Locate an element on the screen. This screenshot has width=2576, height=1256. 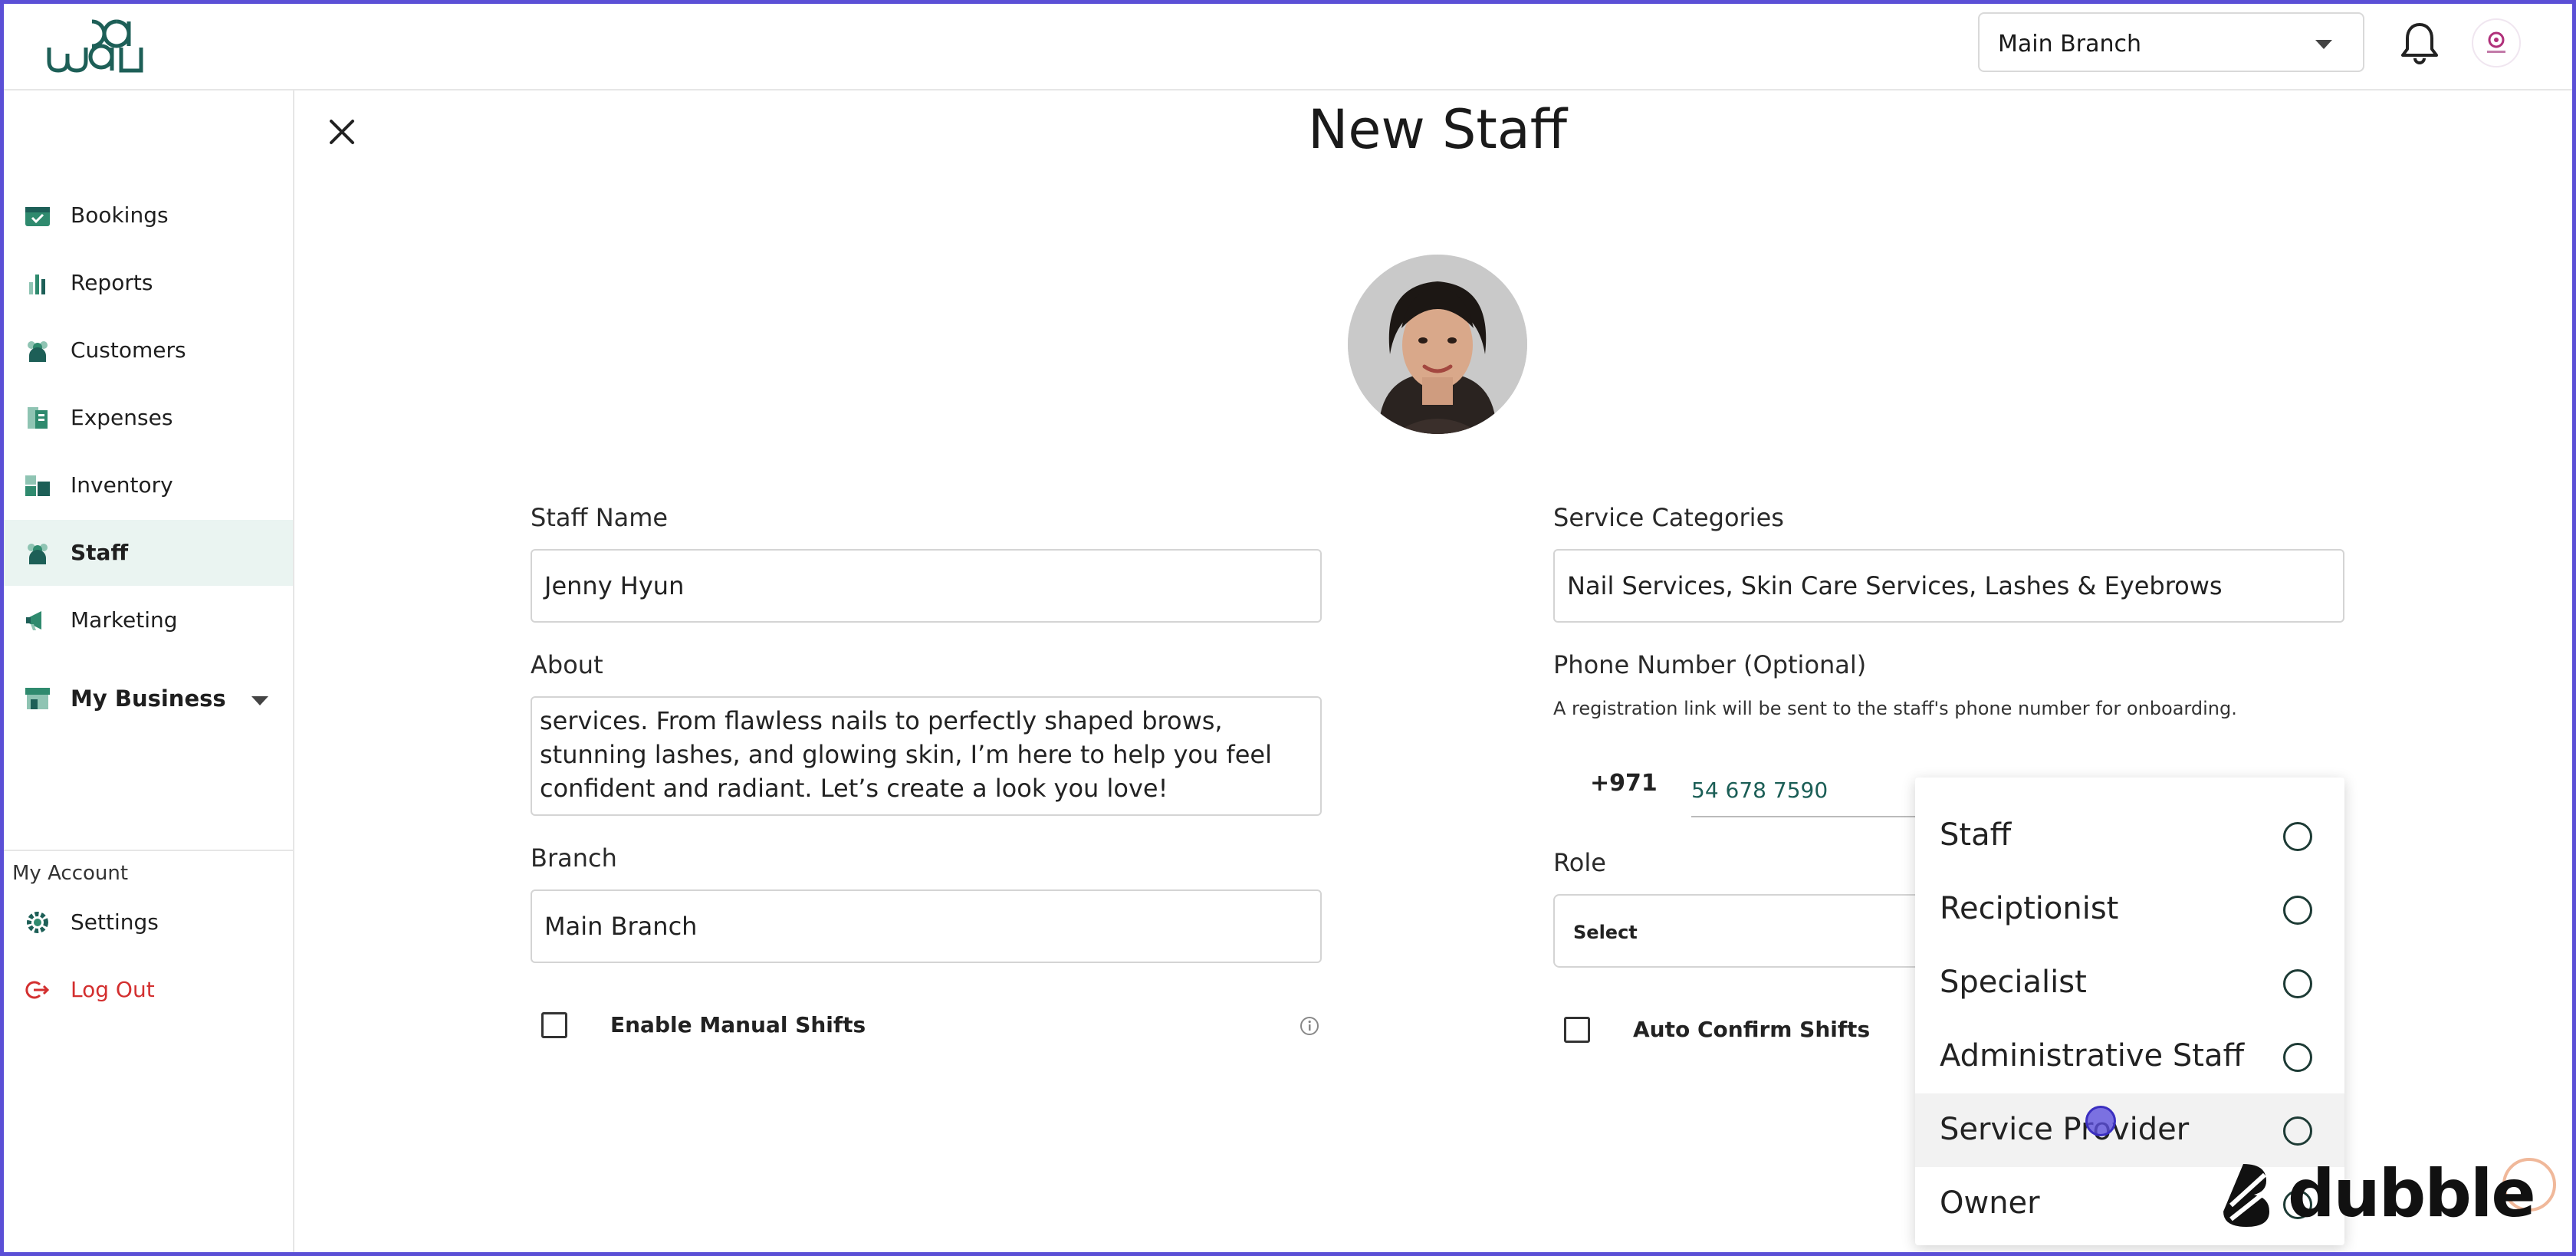
sidebar-item-settings: Settings is located at coordinates (146, 922).